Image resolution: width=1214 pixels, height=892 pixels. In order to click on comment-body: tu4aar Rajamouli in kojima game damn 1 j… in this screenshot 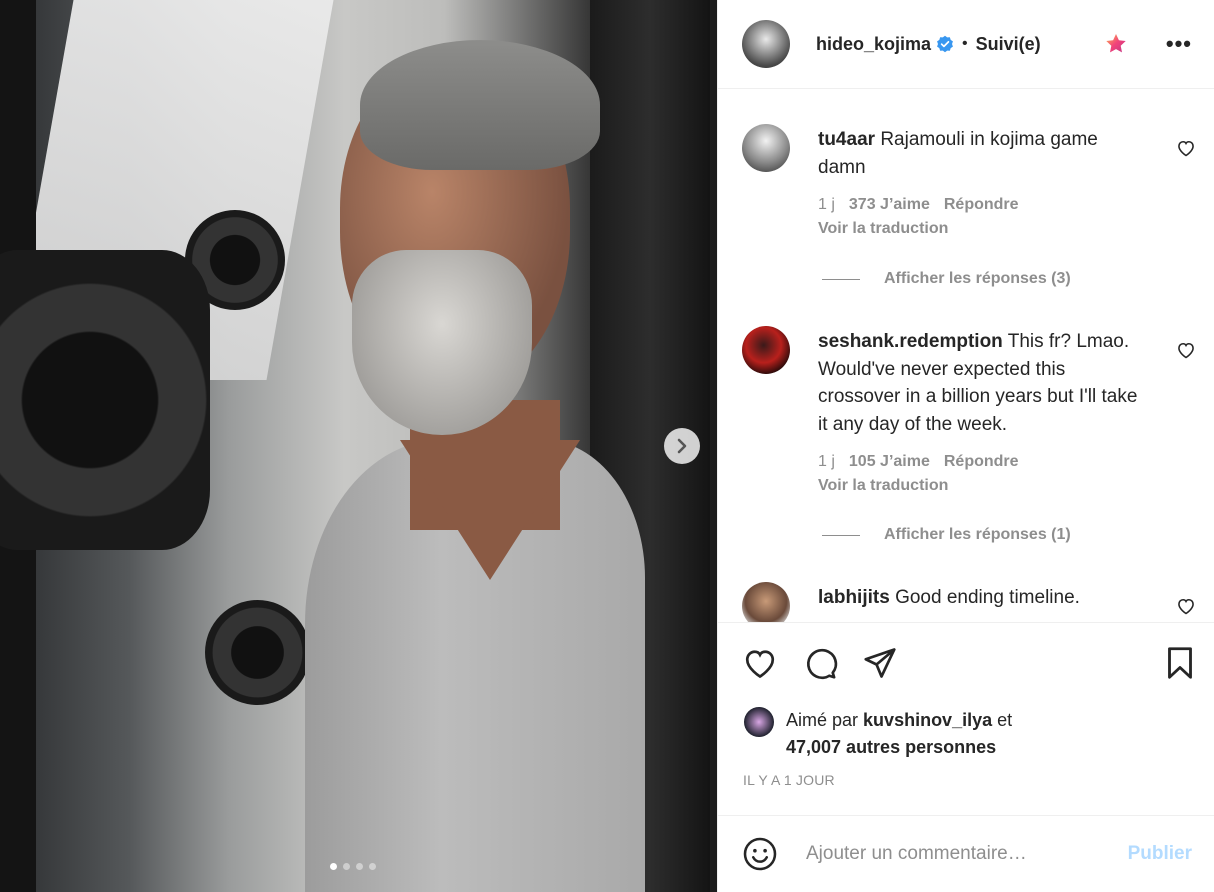, I will do `click(981, 183)`.